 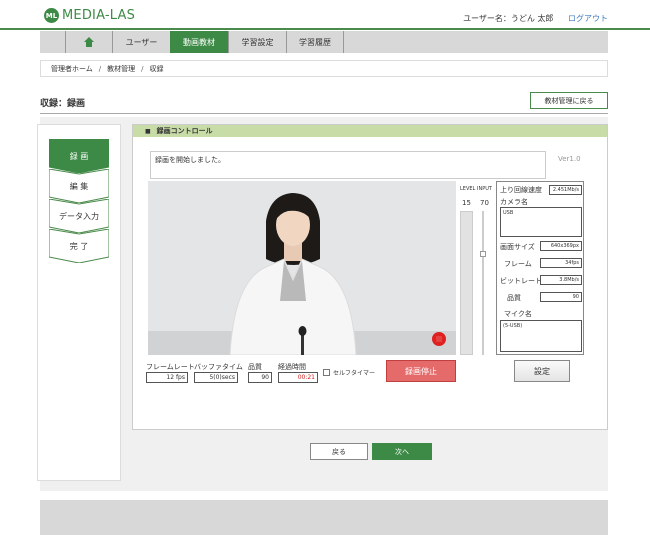 I want to click on elapsed-time-field: 00:21, so click(x=298, y=377).